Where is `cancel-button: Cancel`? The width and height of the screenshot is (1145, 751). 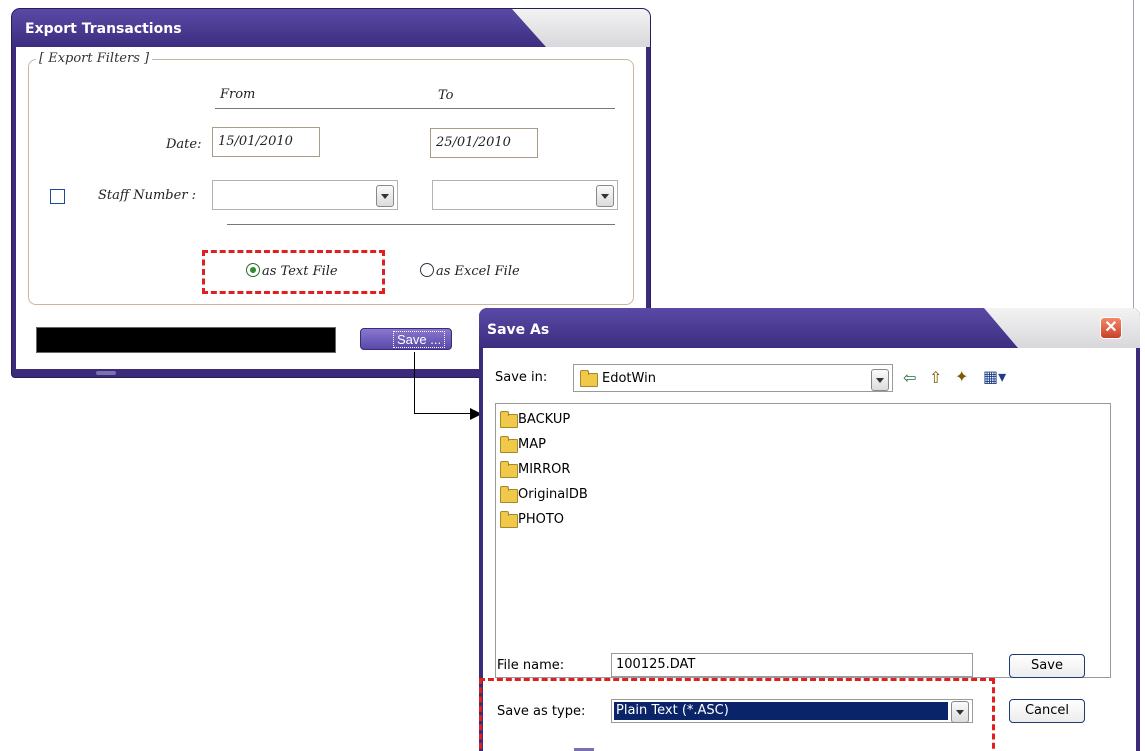 cancel-button: Cancel is located at coordinates (1047, 711).